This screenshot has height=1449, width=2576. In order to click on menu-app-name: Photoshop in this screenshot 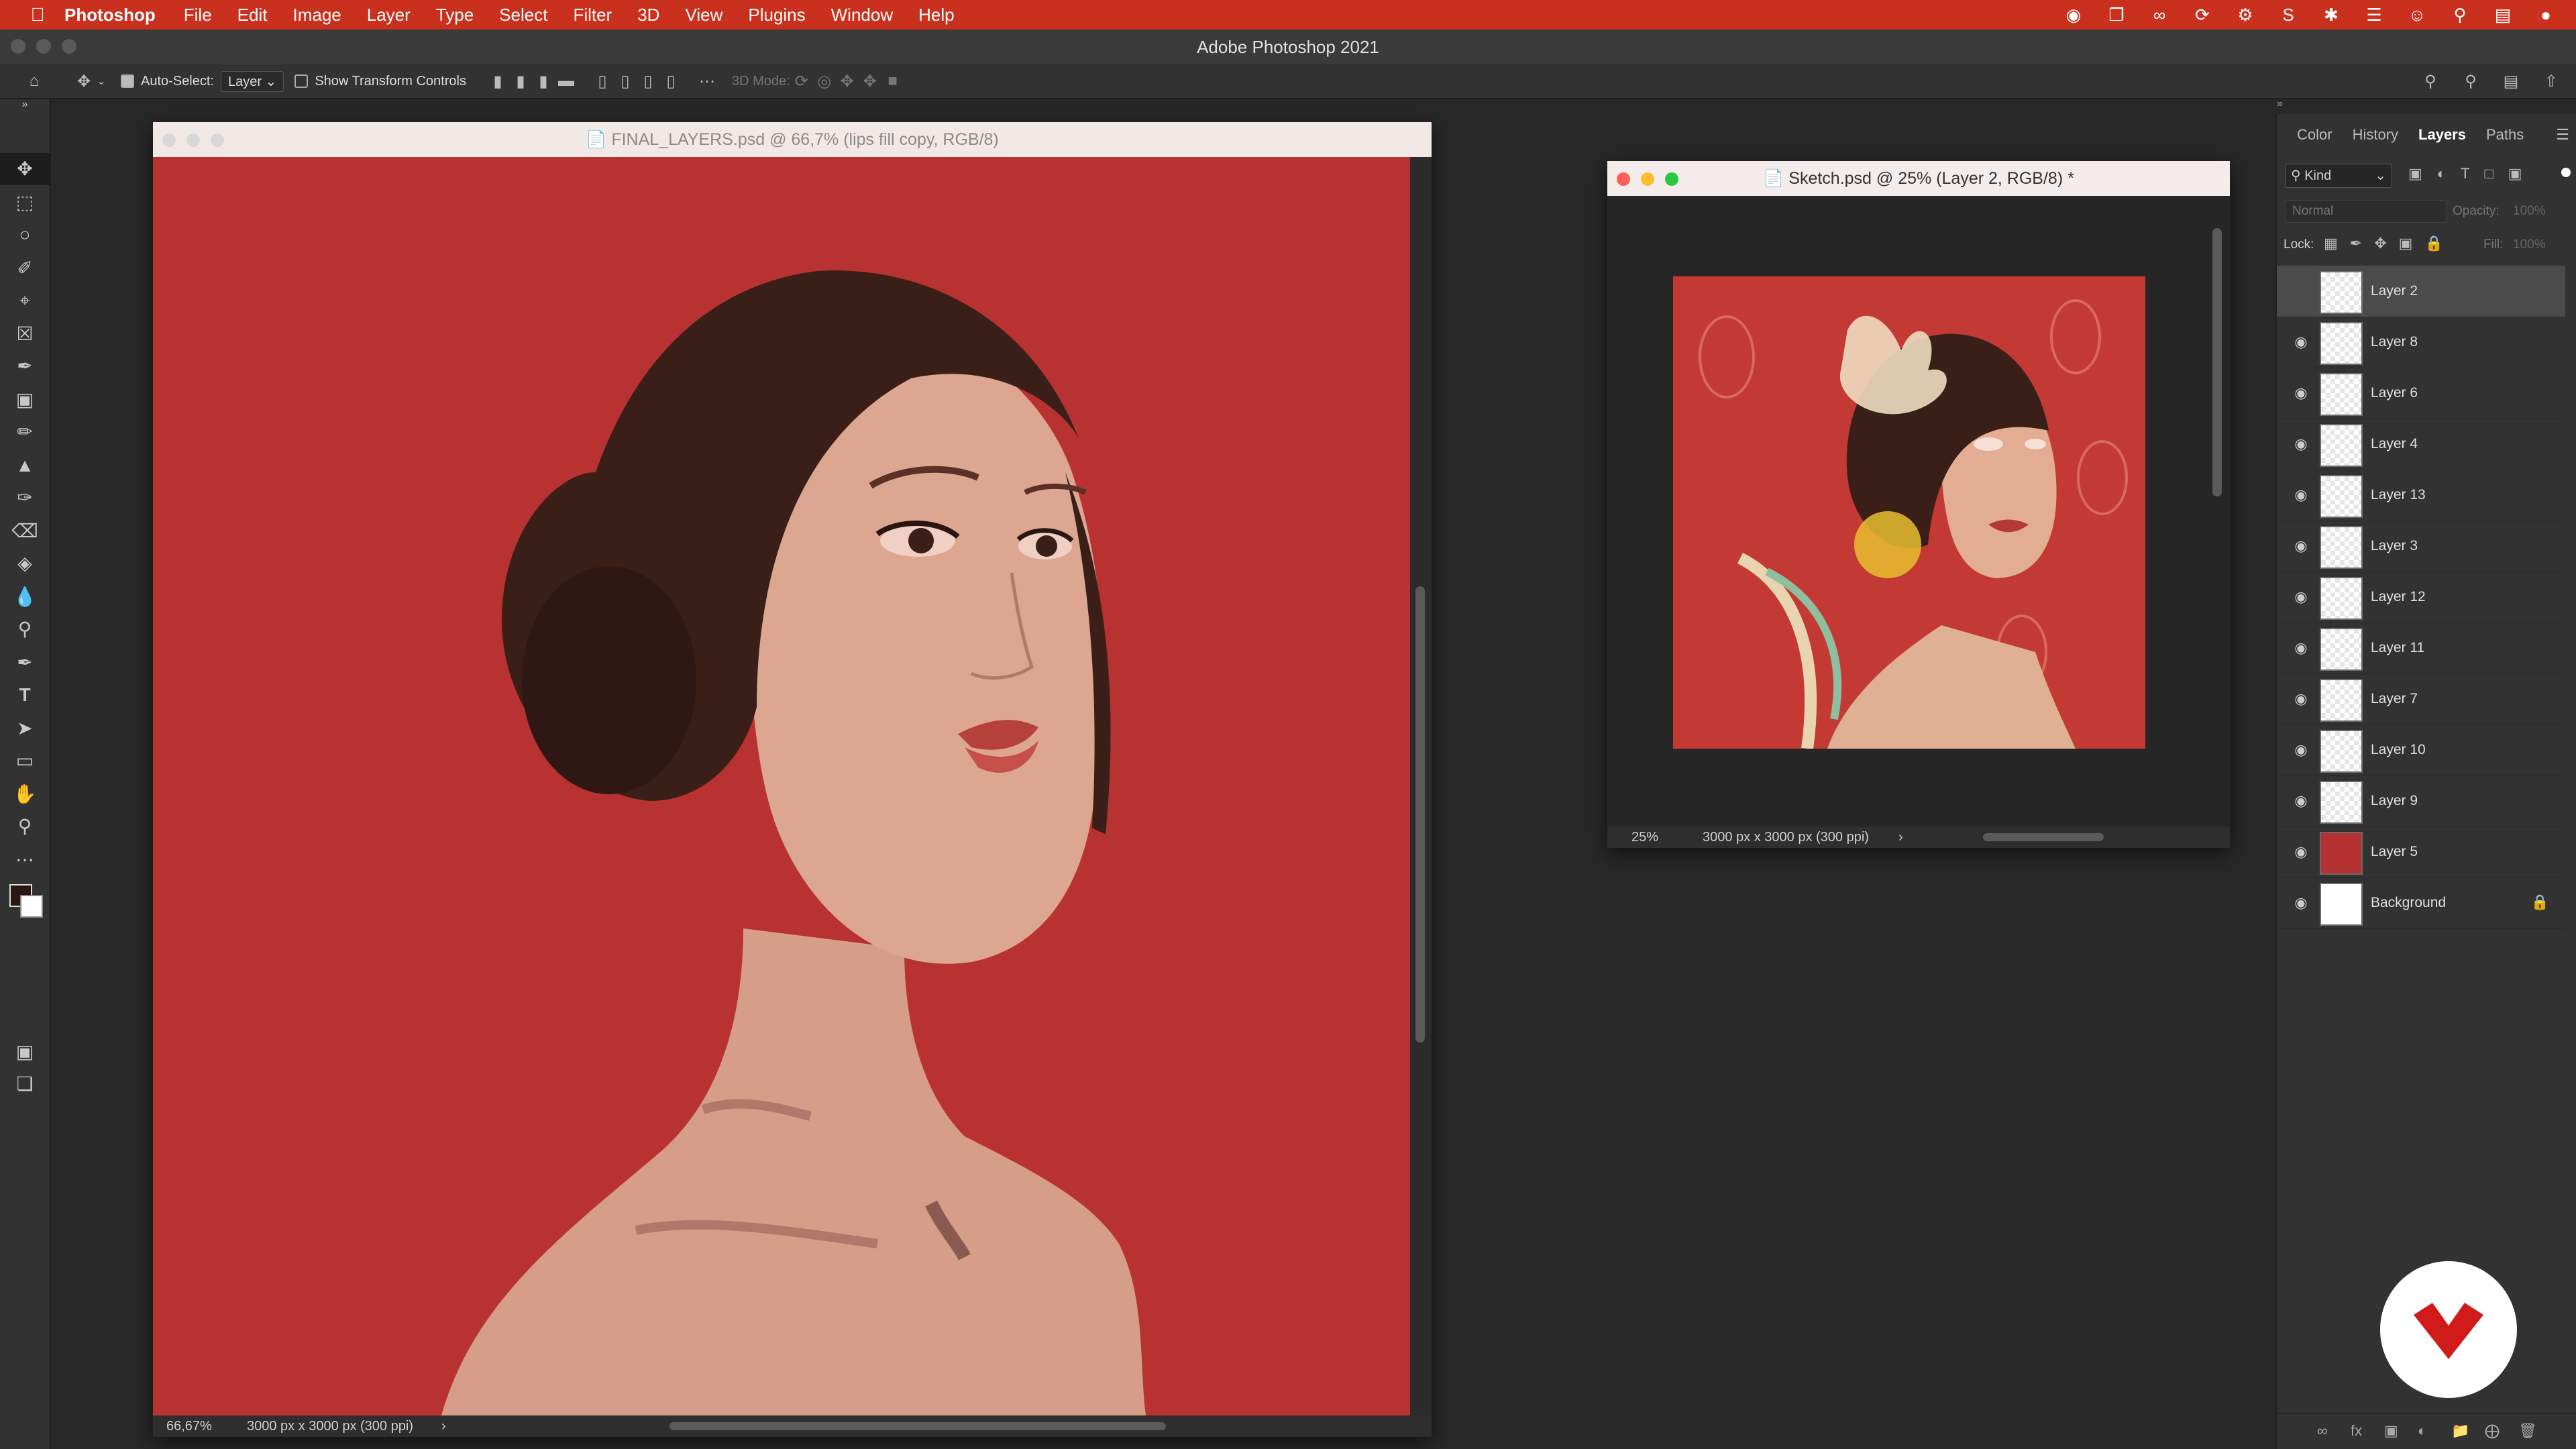, I will do `click(110, 15)`.